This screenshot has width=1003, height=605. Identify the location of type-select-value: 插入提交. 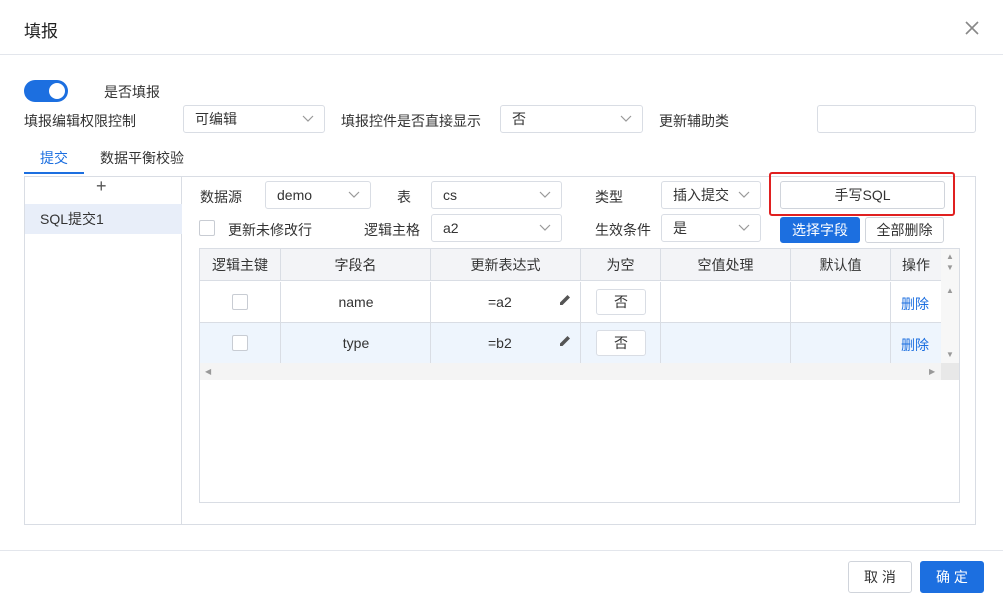
(701, 195).